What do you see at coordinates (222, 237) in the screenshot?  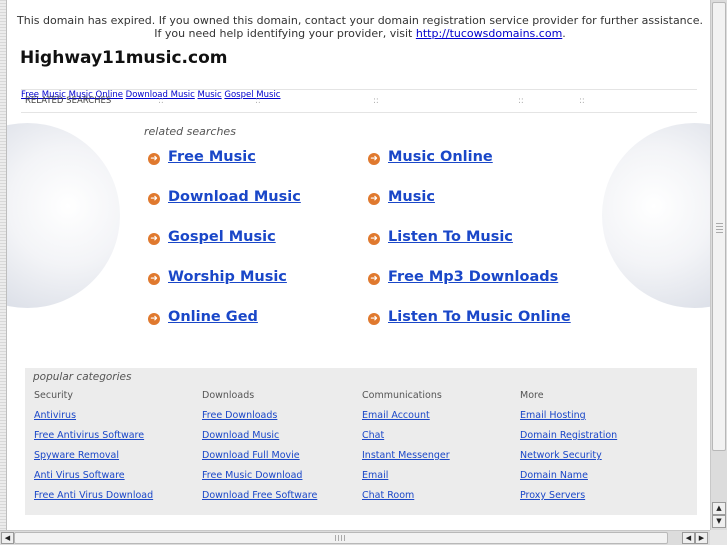 I see `search-link: Gospel Music` at bounding box center [222, 237].